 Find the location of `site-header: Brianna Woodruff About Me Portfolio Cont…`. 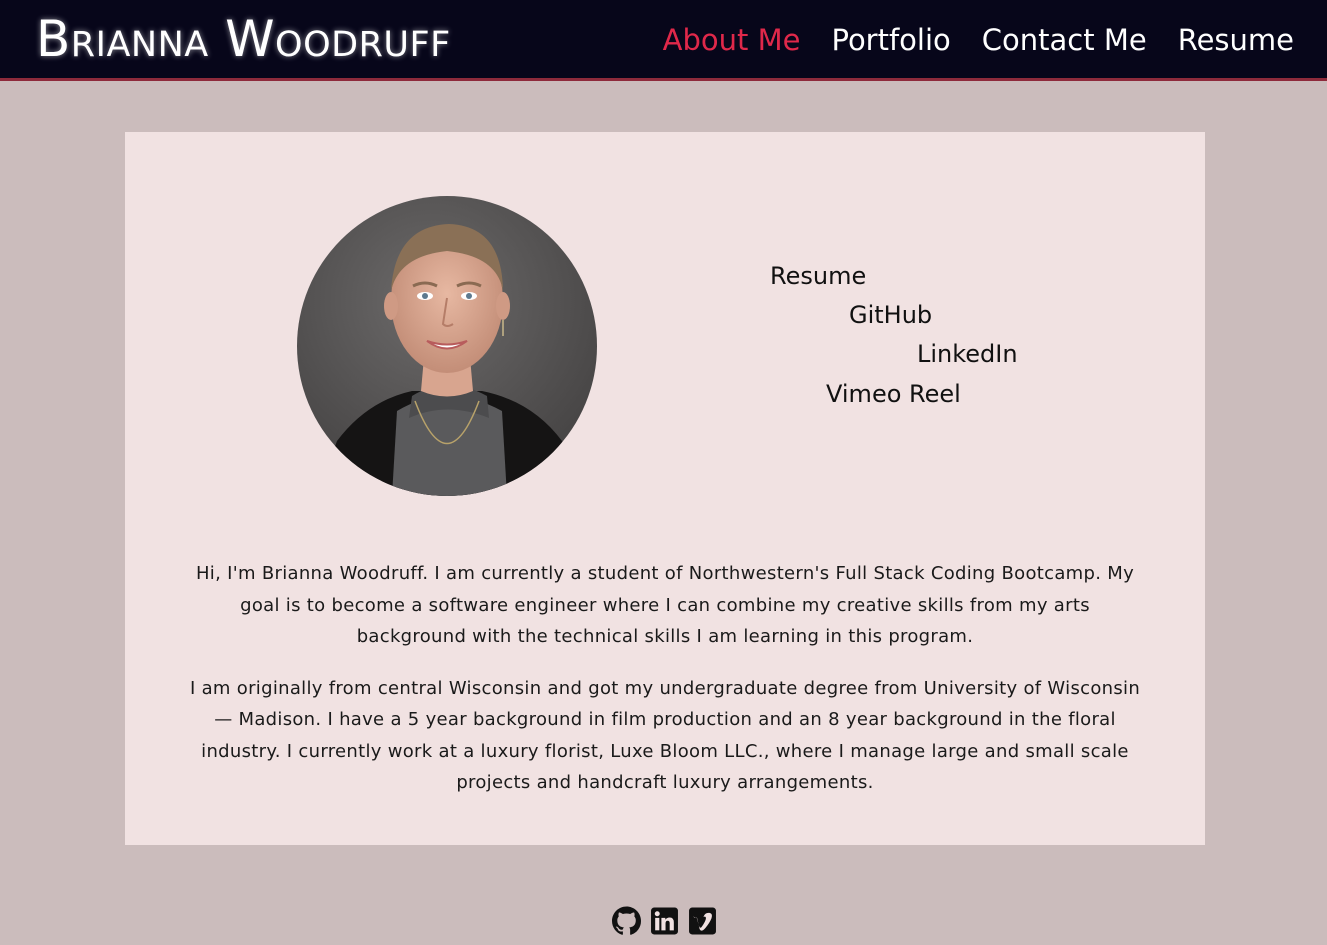

site-header: Brianna Woodruff About Me Portfolio Cont… is located at coordinates (663, 40).